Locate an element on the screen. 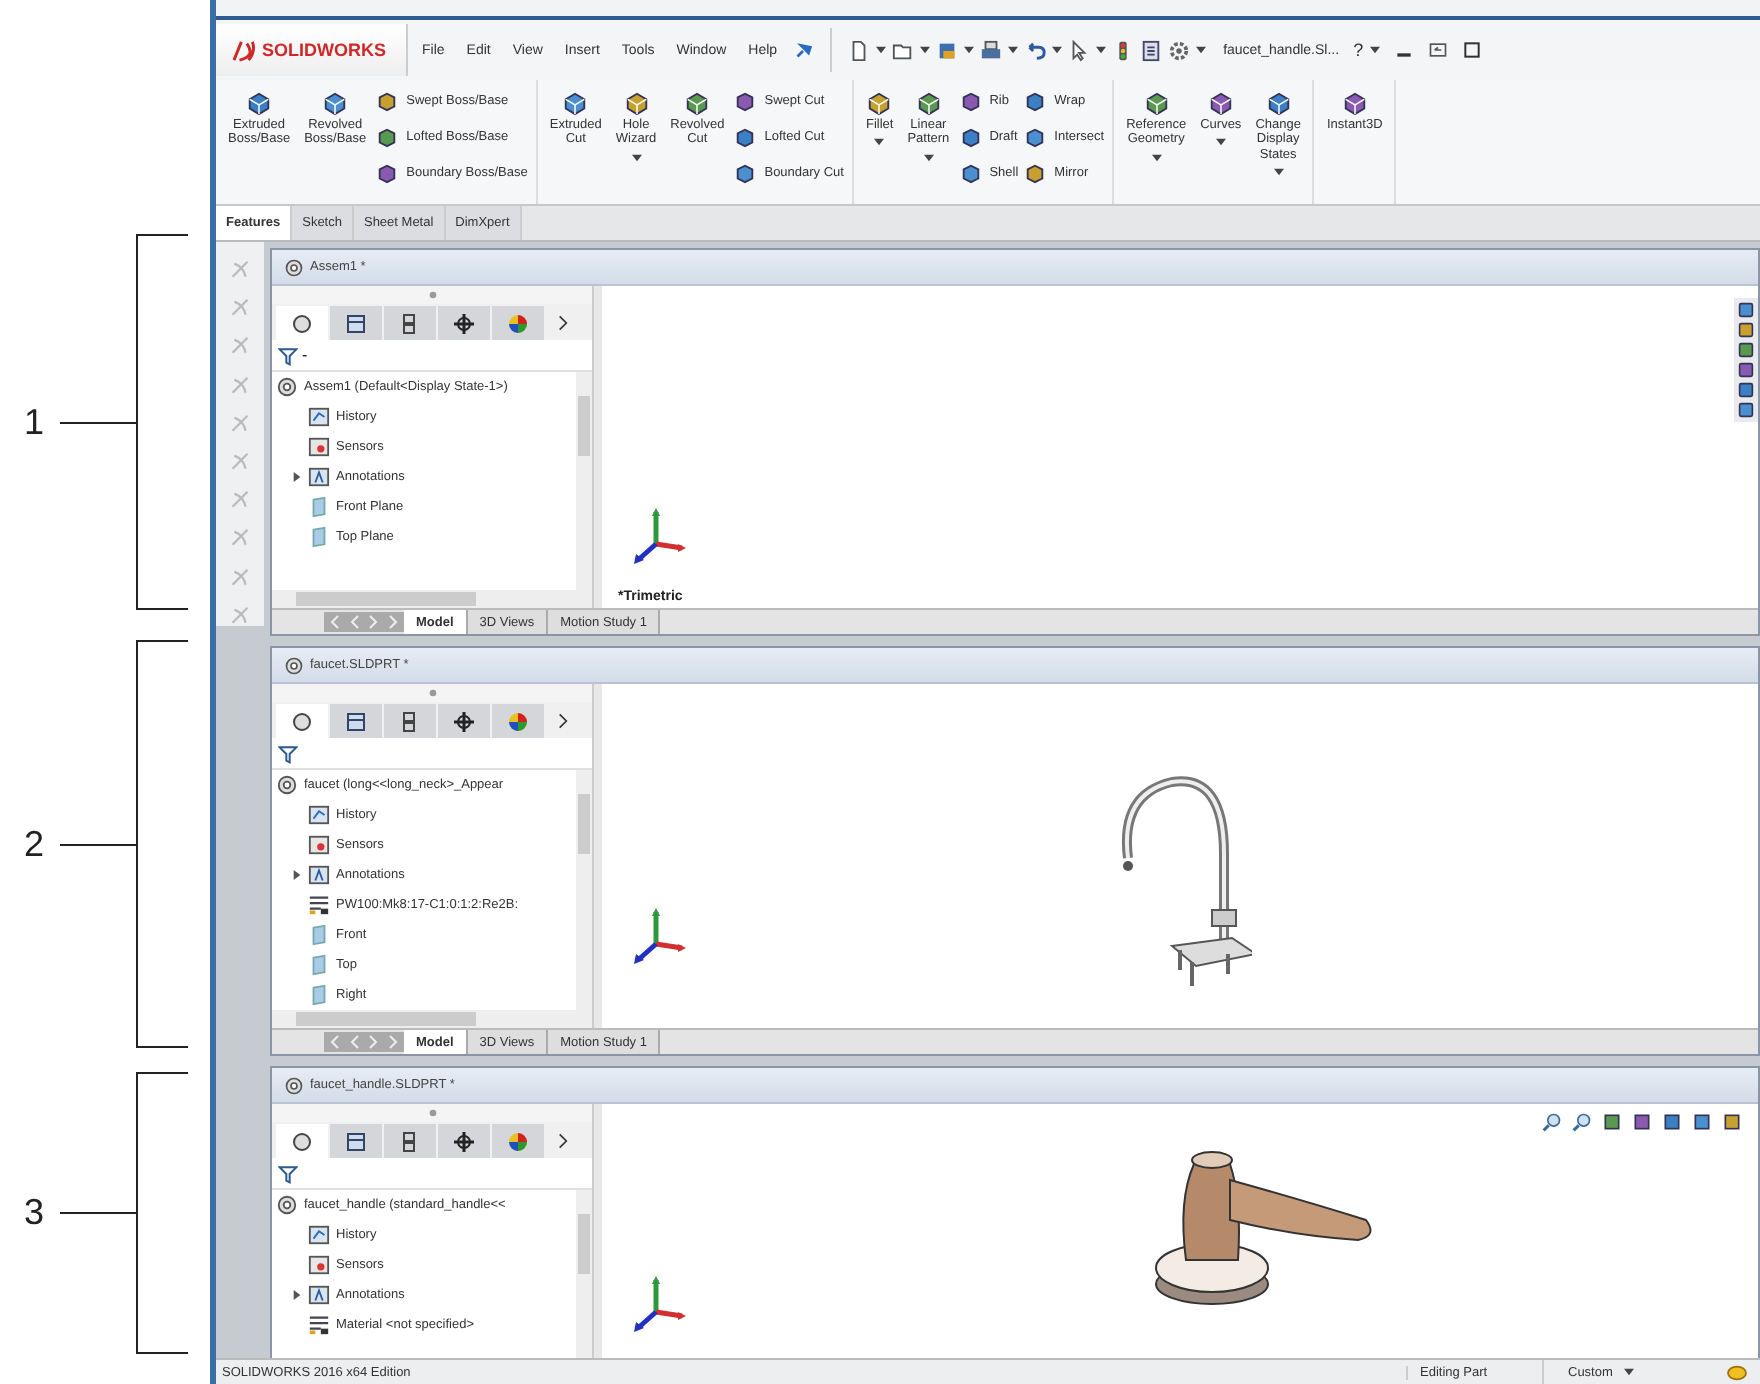 Image resolution: width=1760 pixels, height=1384 pixels. filter-text: - is located at coordinates (305, 355).